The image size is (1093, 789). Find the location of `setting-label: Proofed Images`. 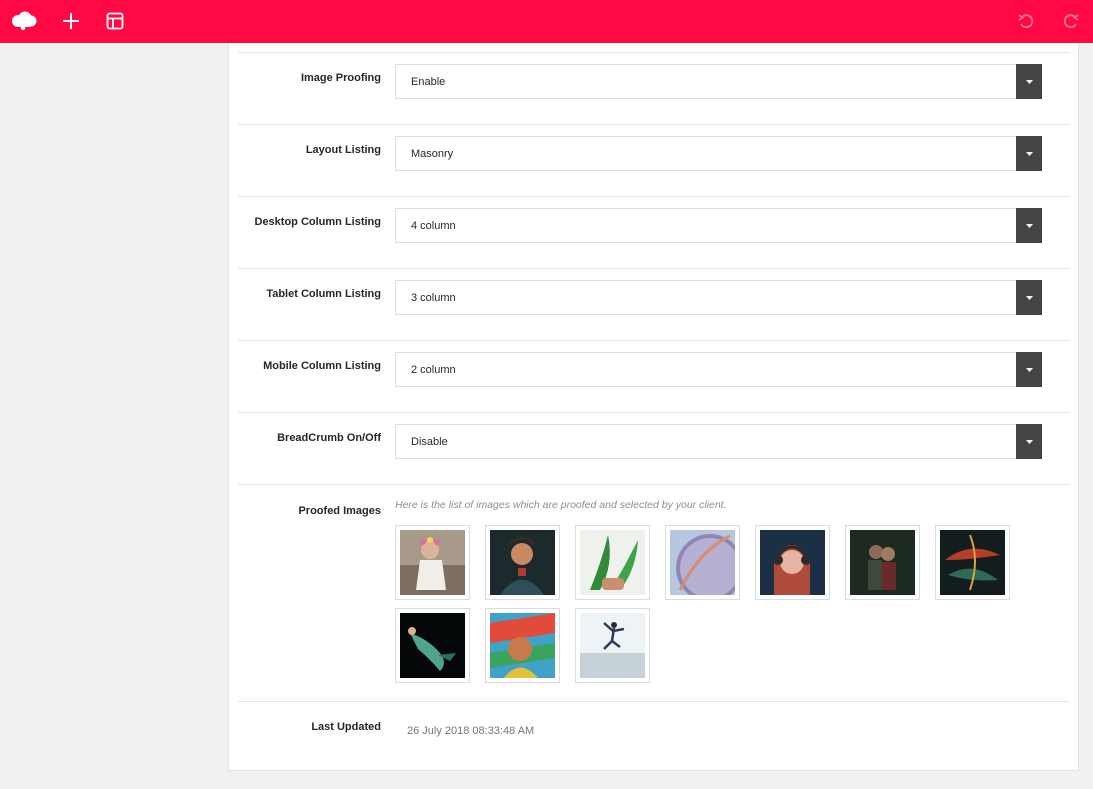

setting-label: Proofed Images is located at coordinates (339, 511).